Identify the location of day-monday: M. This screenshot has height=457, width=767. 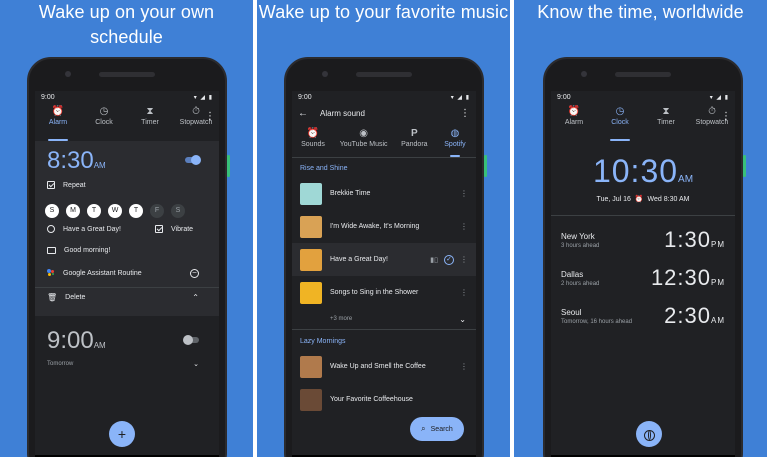
(73, 211).